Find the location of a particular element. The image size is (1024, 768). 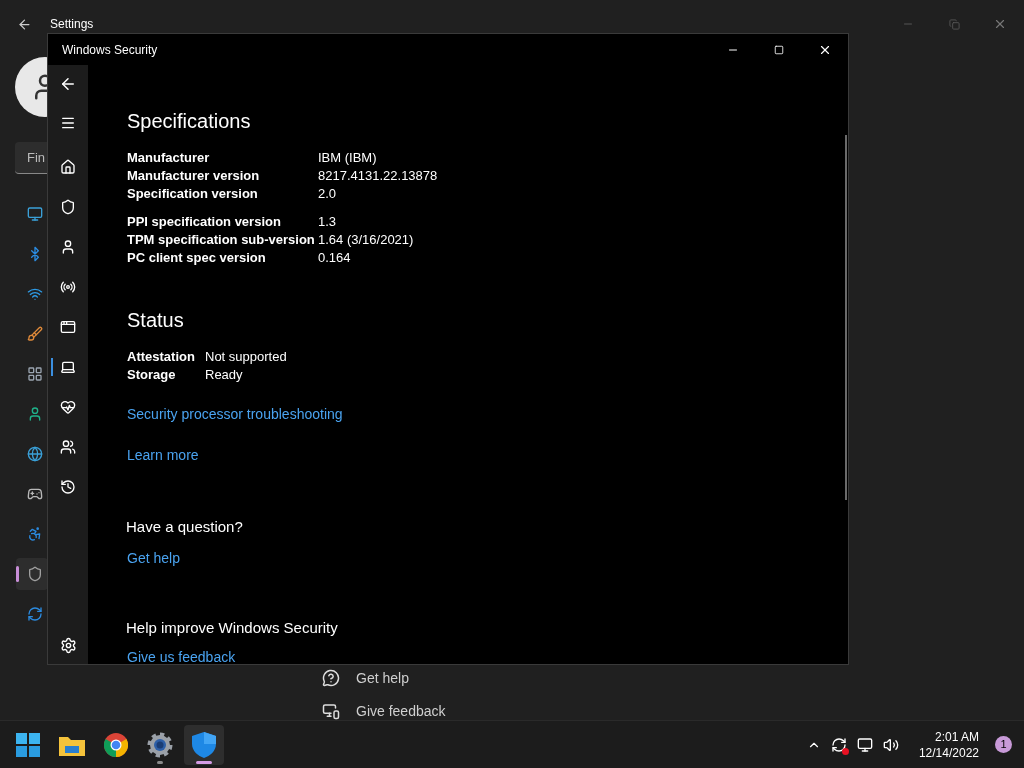

field-label: TPM specification sub-version is located at coordinates (221, 240).